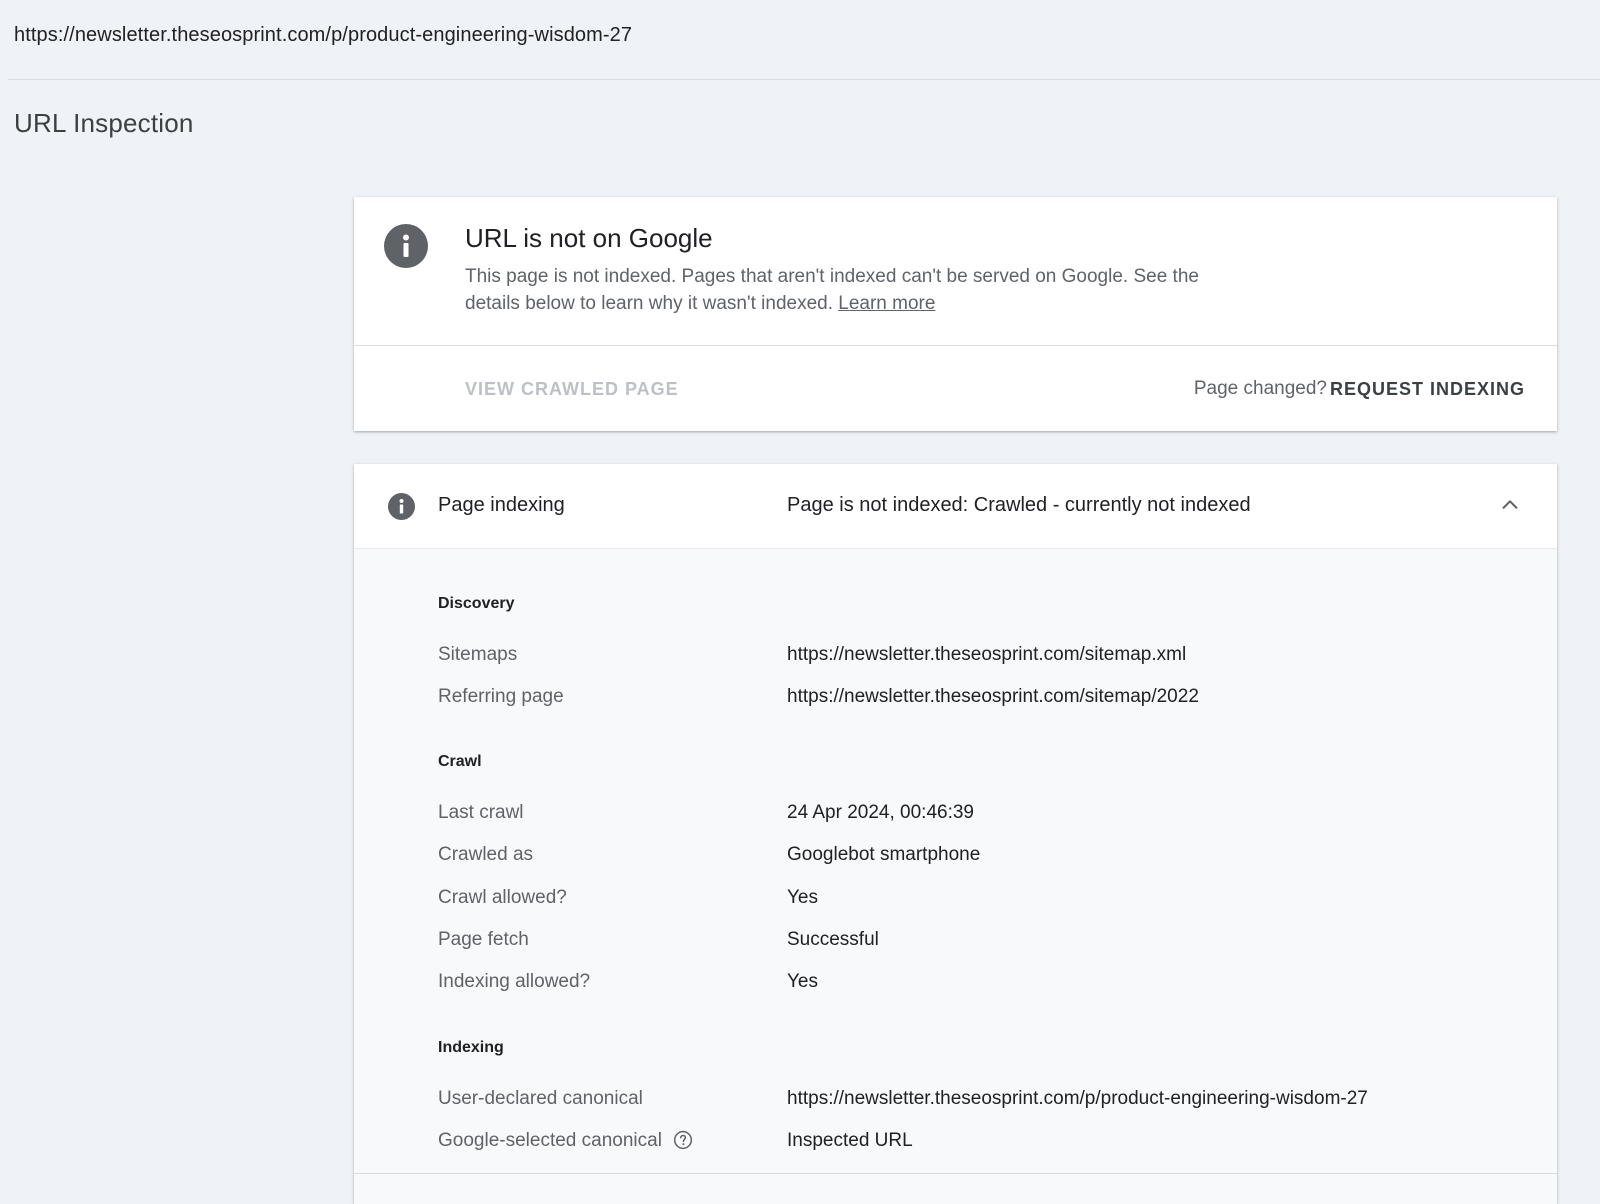 This screenshot has width=1600, height=1204. Describe the element at coordinates (1510, 505) in the screenshot. I see `chevron-up-icon` at that location.